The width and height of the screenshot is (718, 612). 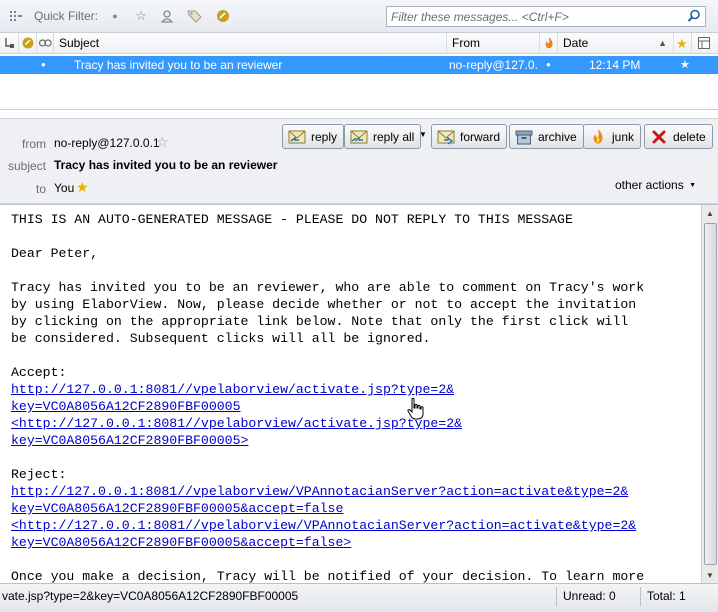 What do you see at coordinates (126, 406) in the screenshot?
I see `accept-link-line-2: key=VC0A8056A12CF2890FBF00005` at bounding box center [126, 406].